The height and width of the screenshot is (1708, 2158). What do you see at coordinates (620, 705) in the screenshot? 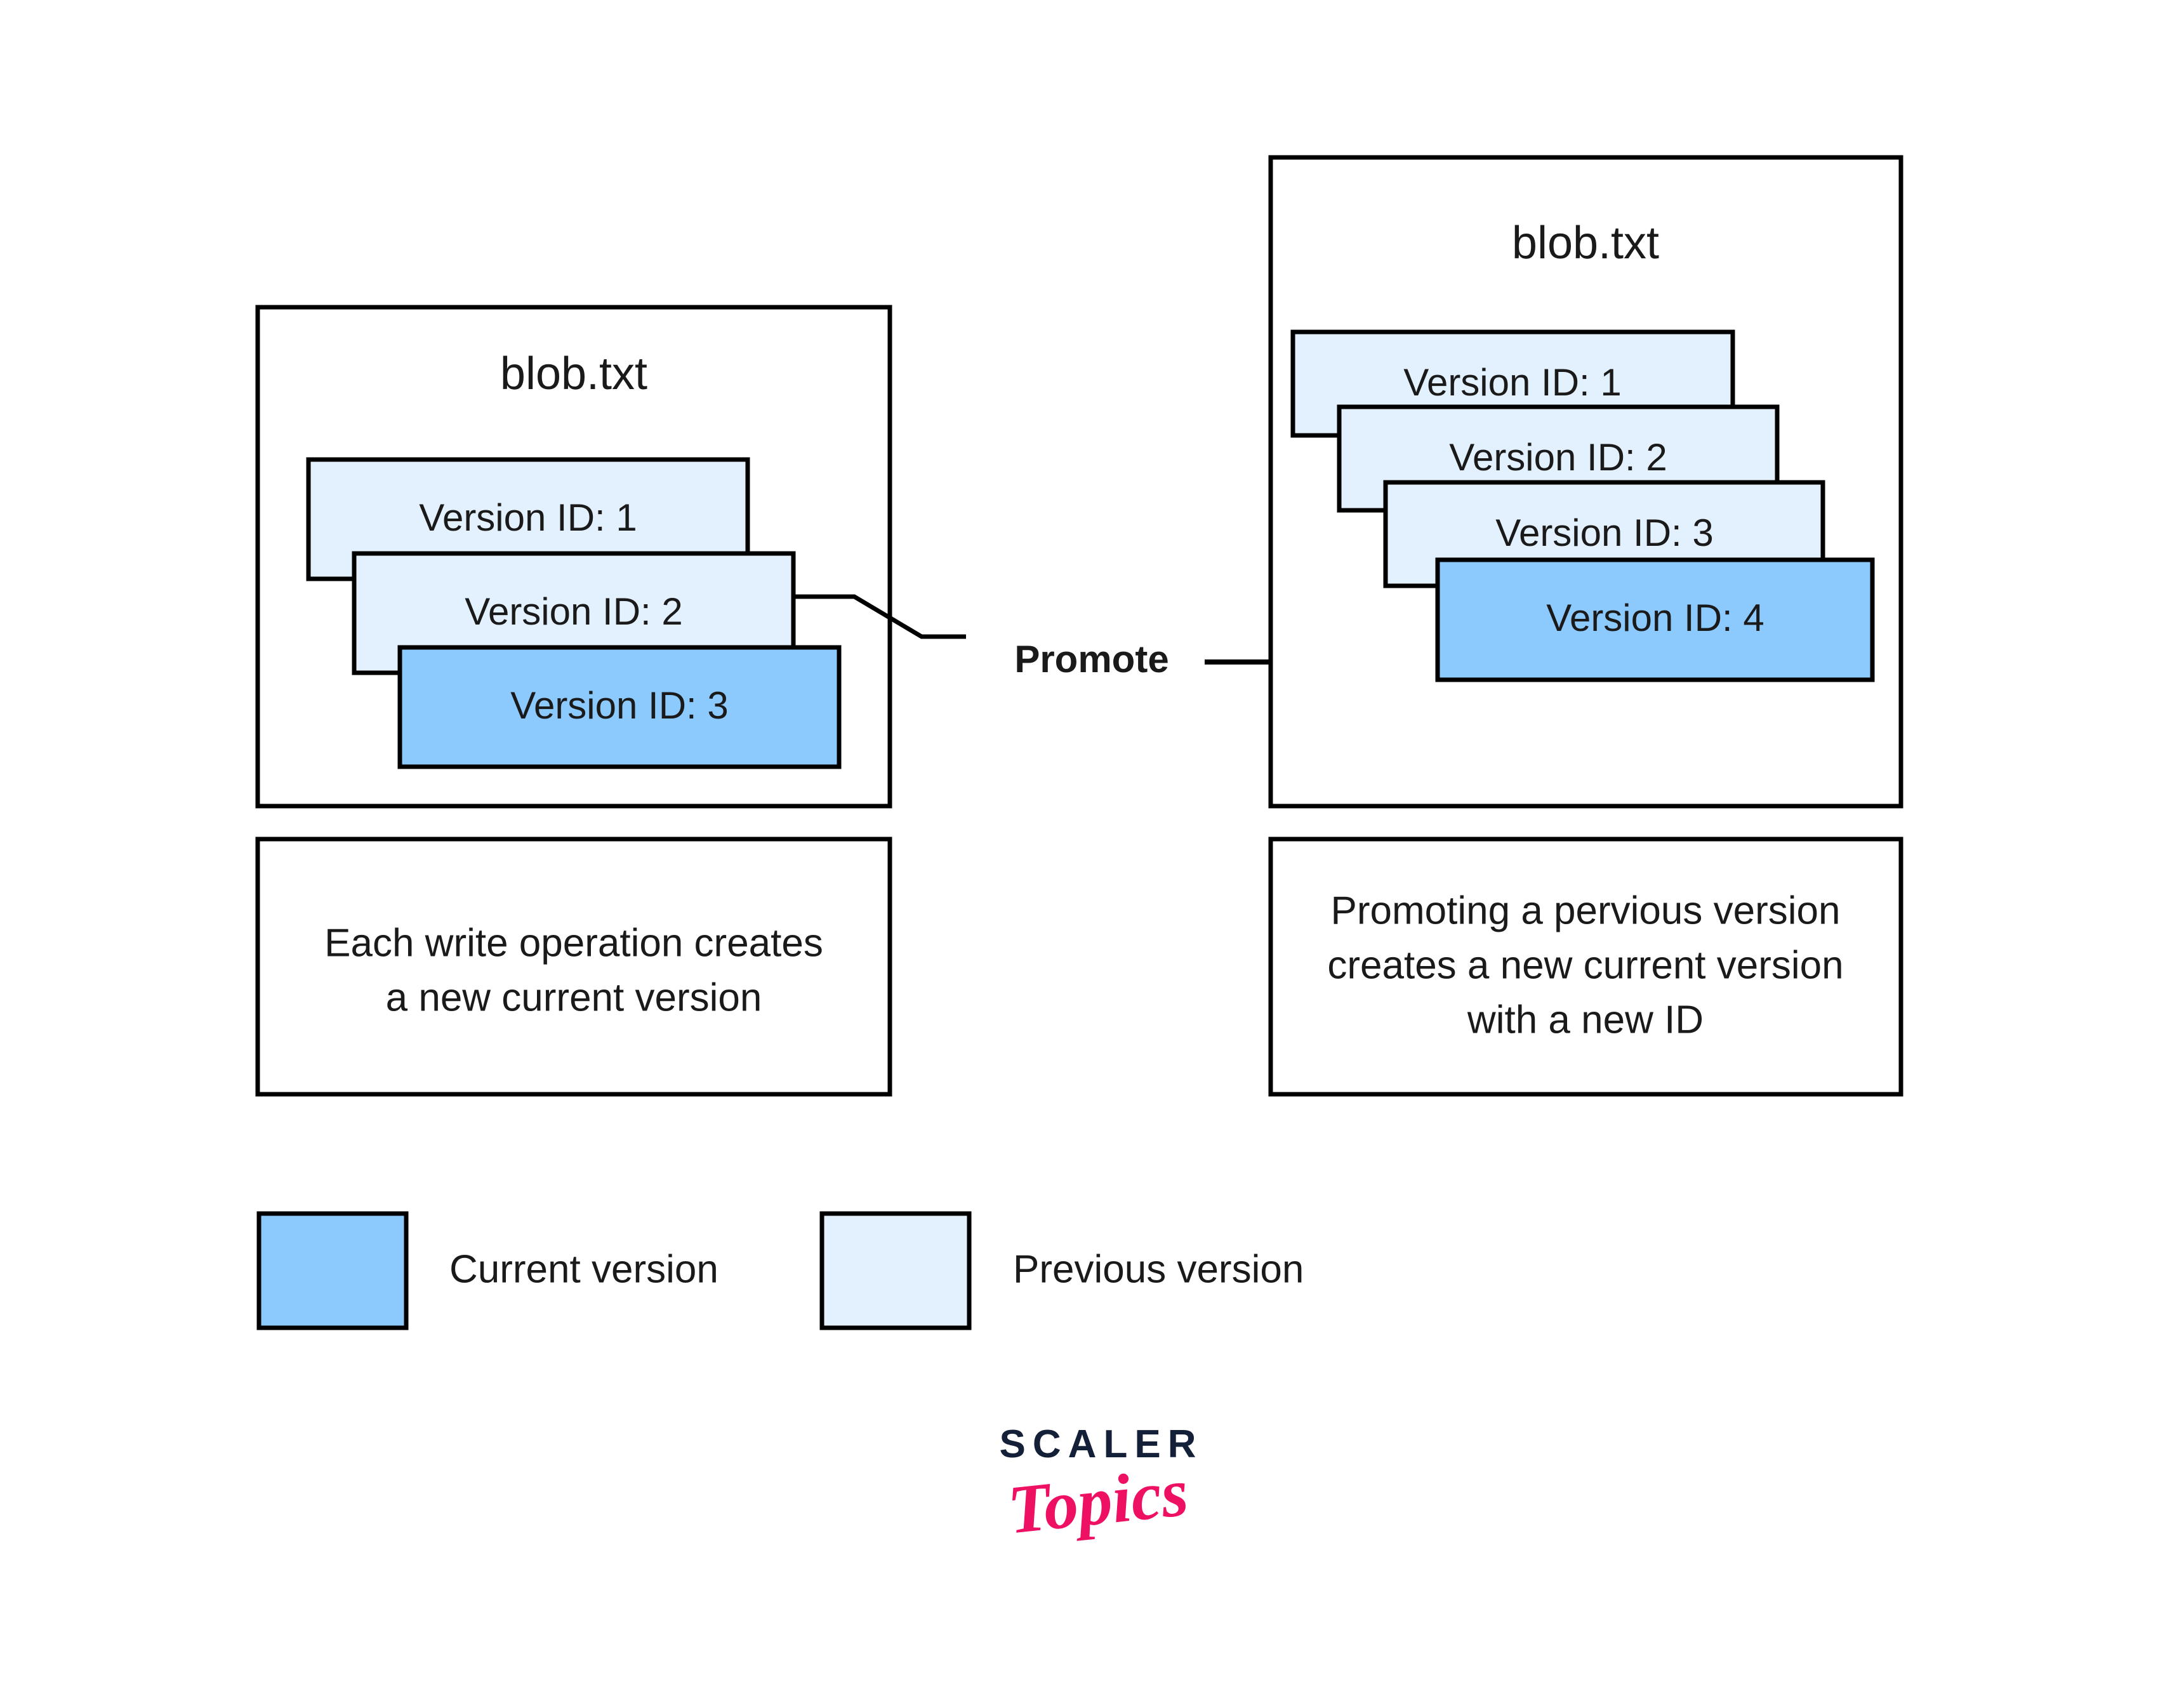
I see `write-version-label-3: Version ID: 3` at bounding box center [620, 705].